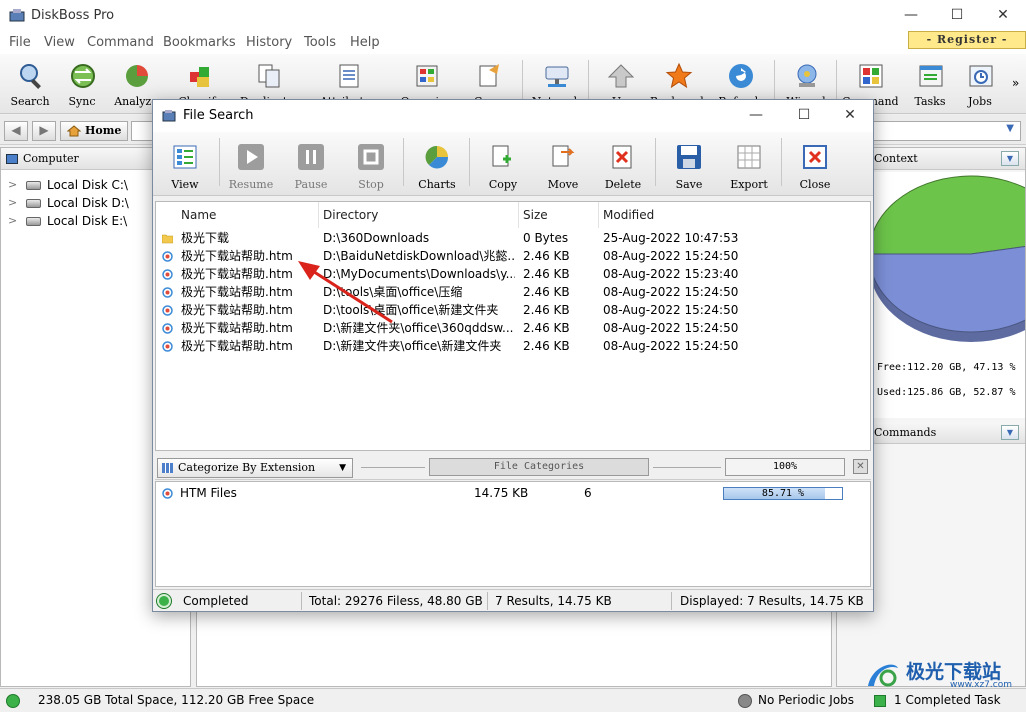 This screenshot has height=712, width=1026. I want to click on duplicates-icon, so click(269, 76).